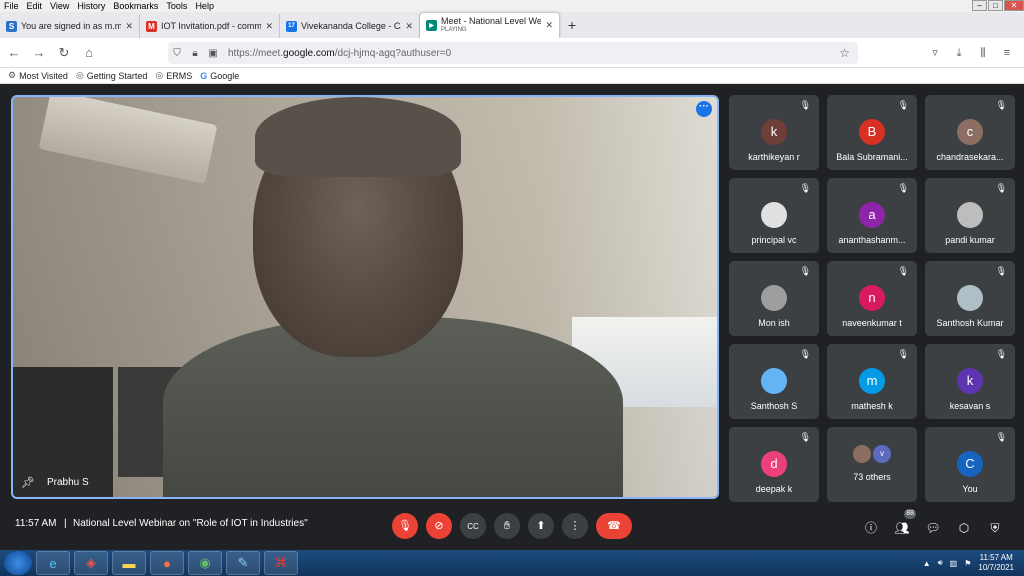 The width and height of the screenshot is (1024, 576). Describe the element at coordinates (614, 526) in the screenshot. I see `leave-call-button: ☎︎` at that location.